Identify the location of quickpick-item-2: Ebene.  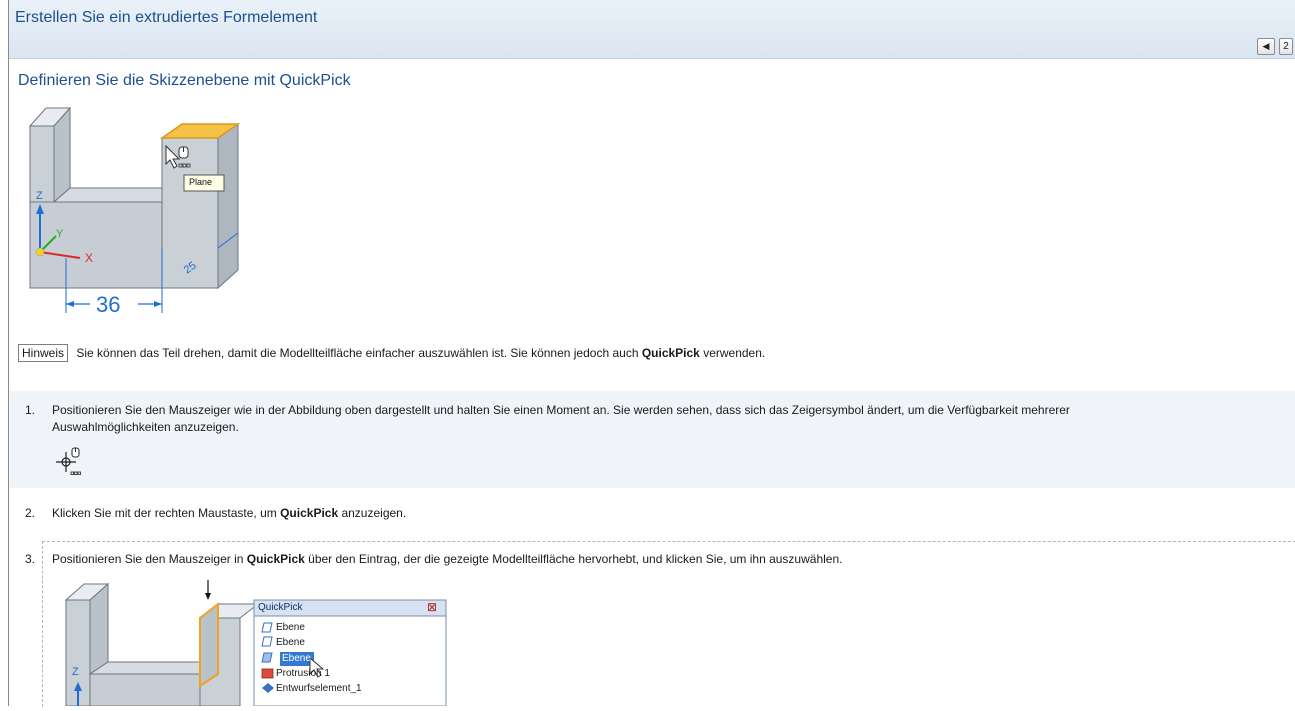
(290, 642).